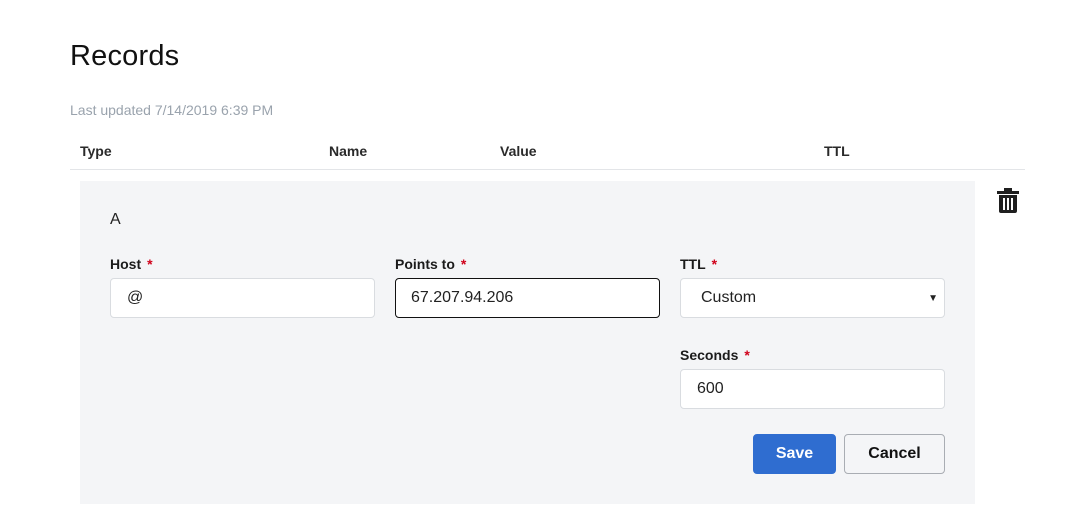 Image resolution: width=1091 pixels, height=515 pixels. Describe the element at coordinates (794, 454) in the screenshot. I see `save-button: Save` at that location.